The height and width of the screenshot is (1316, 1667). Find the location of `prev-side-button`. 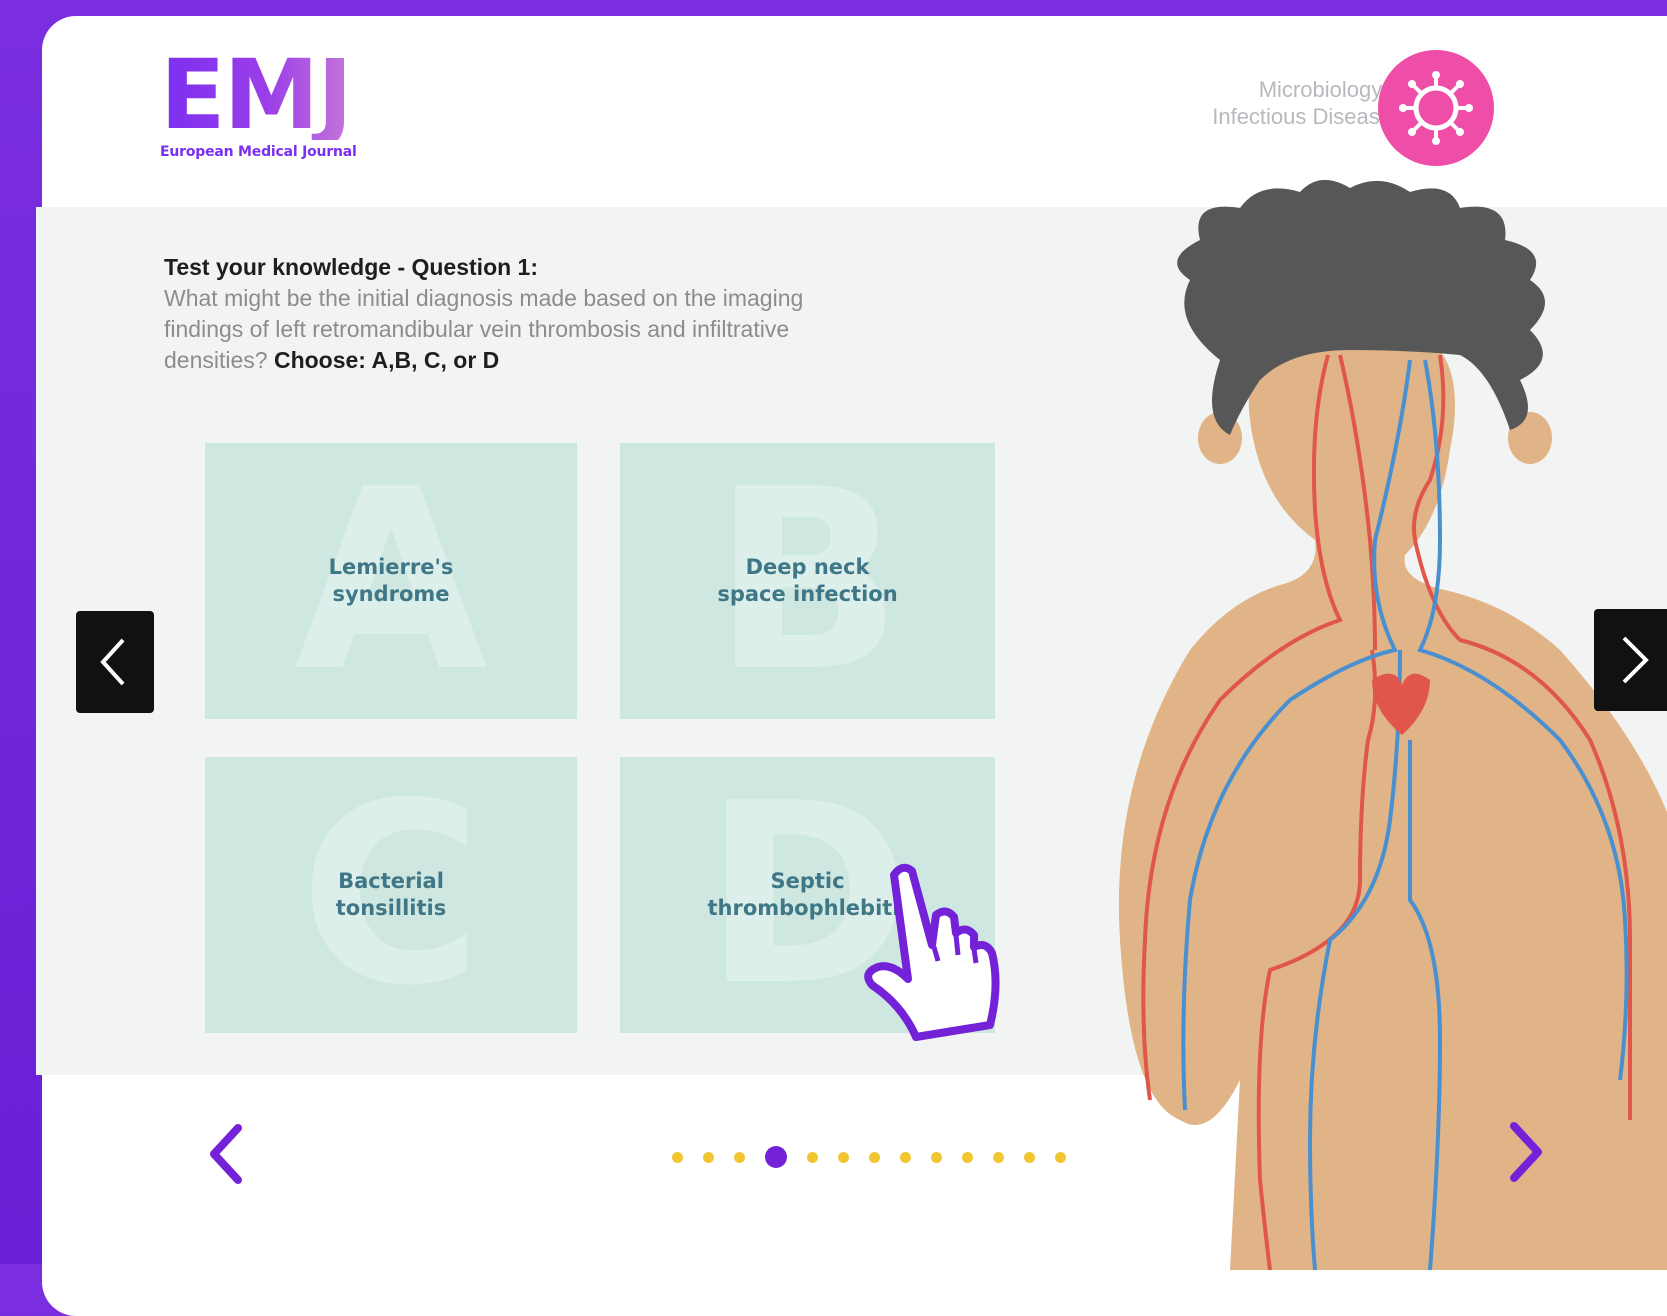

prev-side-button is located at coordinates (115, 662).